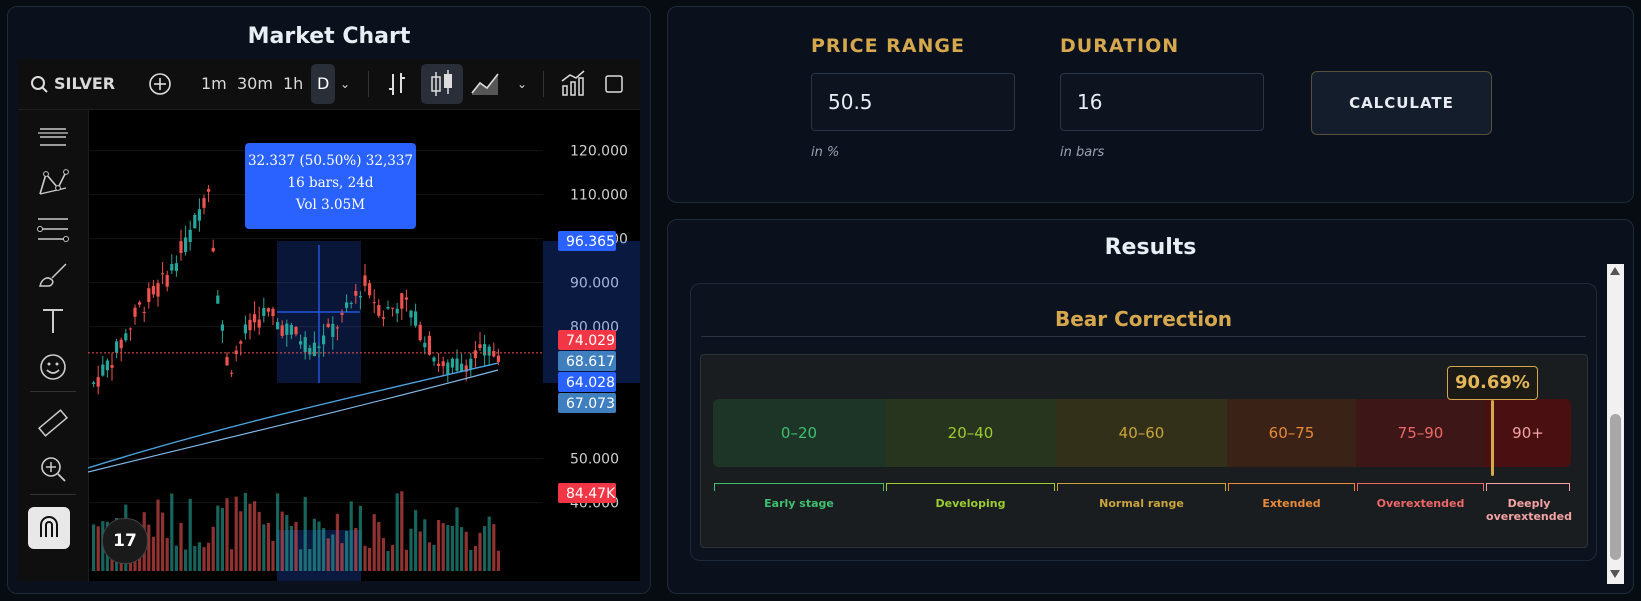  What do you see at coordinates (442, 84) in the screenshot?
I see `candles-chart-type-icon` at bounding box center [442, 84].